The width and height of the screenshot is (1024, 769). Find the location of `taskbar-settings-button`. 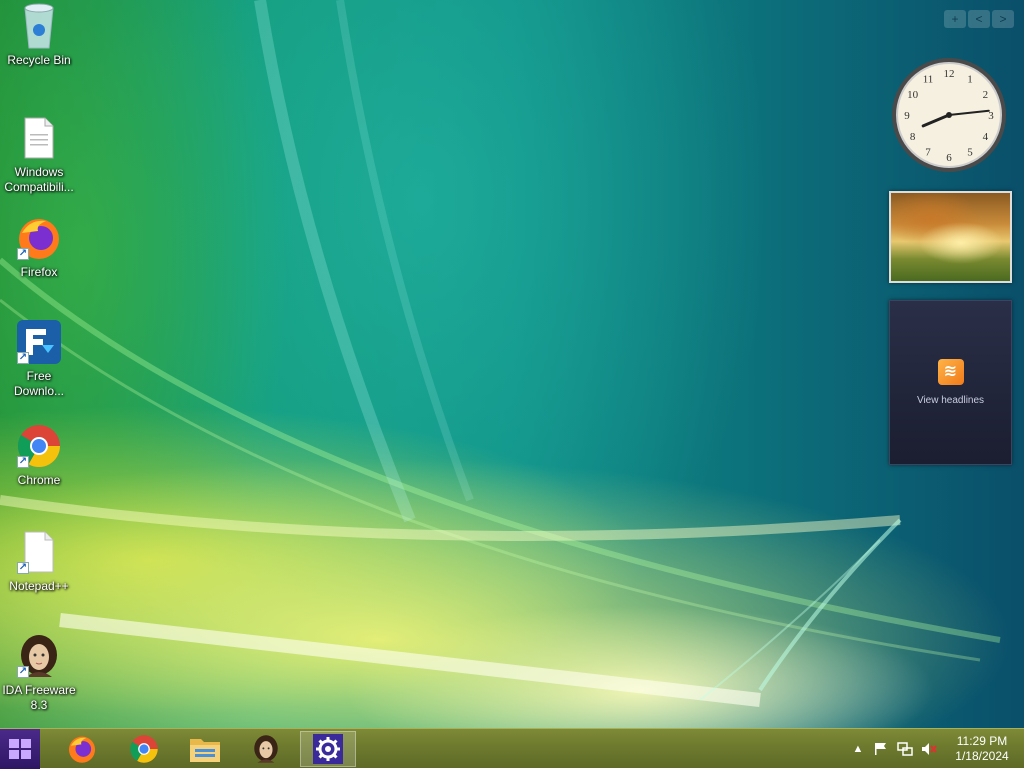

taskbar-settings-button is located at coordinates (328, 749).